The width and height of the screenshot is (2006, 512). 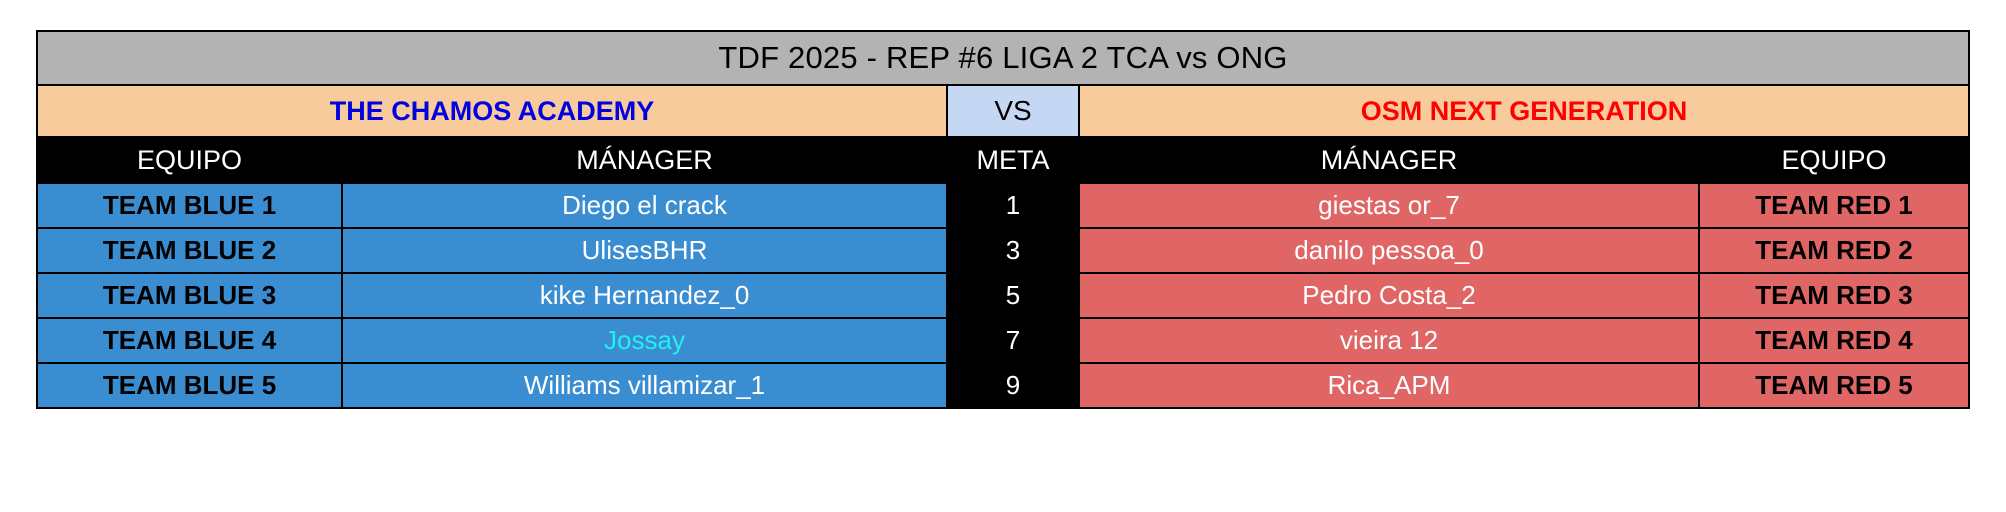 I want to click on red-team-cell: TEAM RED 4, so click(x=1834, y=340).